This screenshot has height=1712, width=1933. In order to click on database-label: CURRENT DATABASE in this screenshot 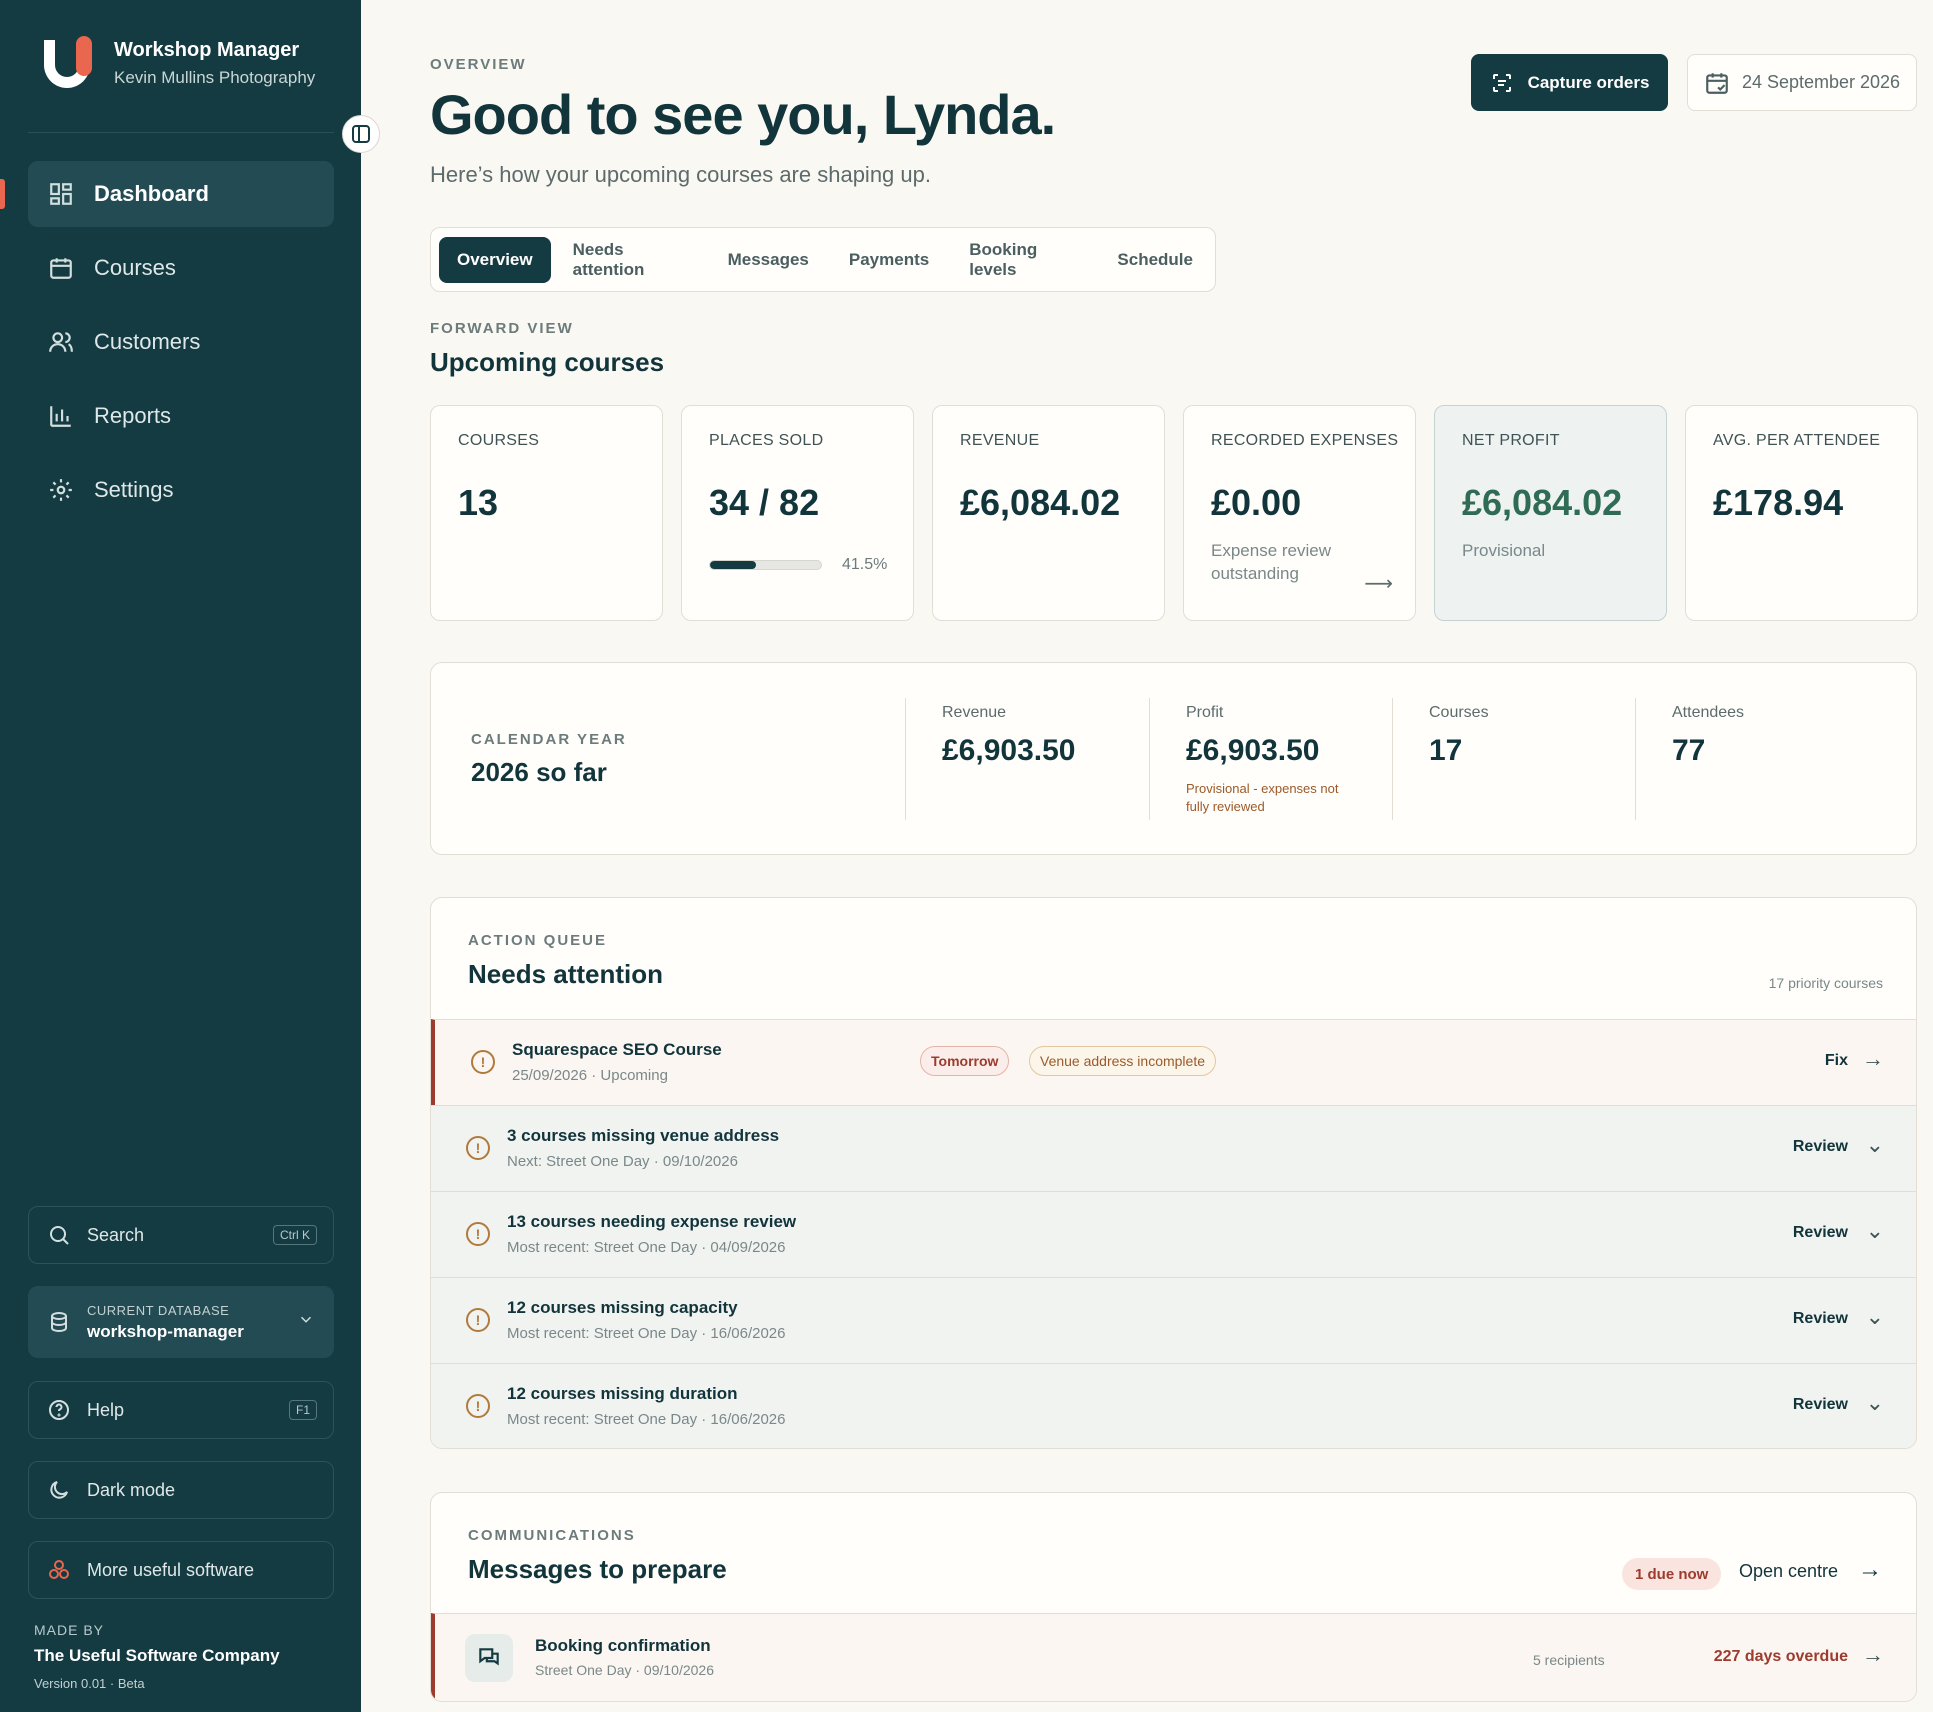, I will do `click(158, 1310)`.